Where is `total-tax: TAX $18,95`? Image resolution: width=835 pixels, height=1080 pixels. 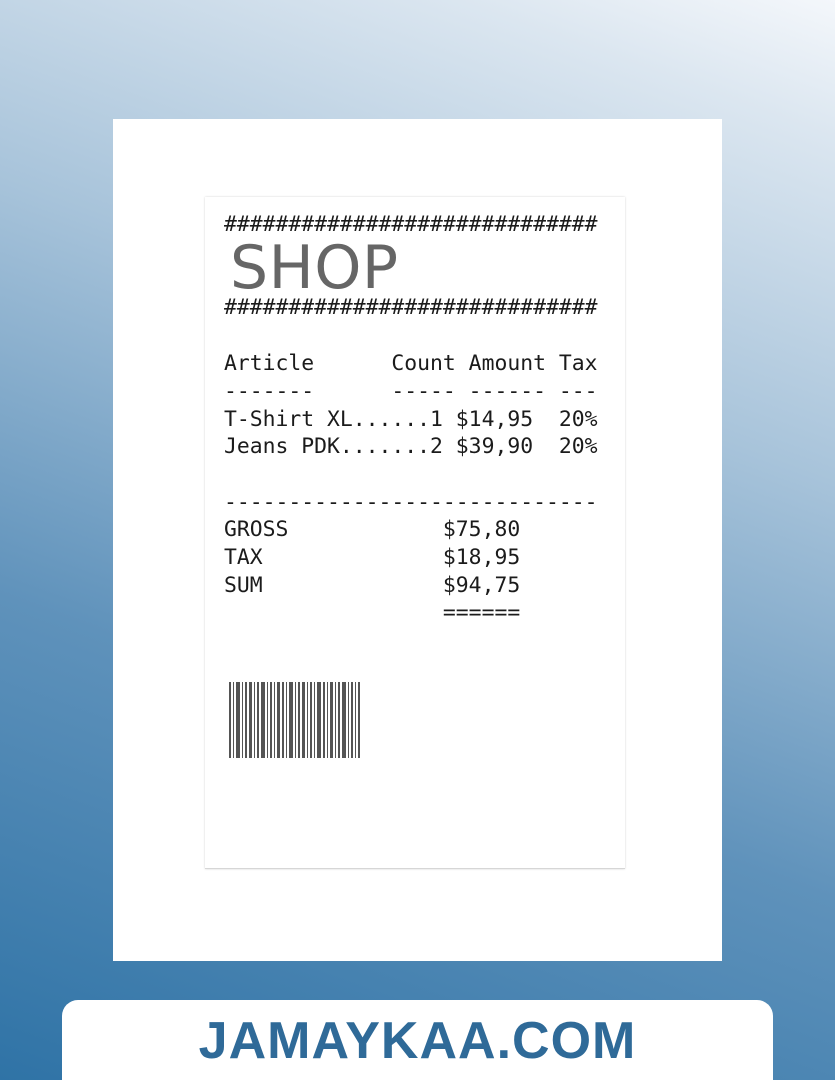
total-tax: TAX $18,95 is located at coordinates (372, 557).